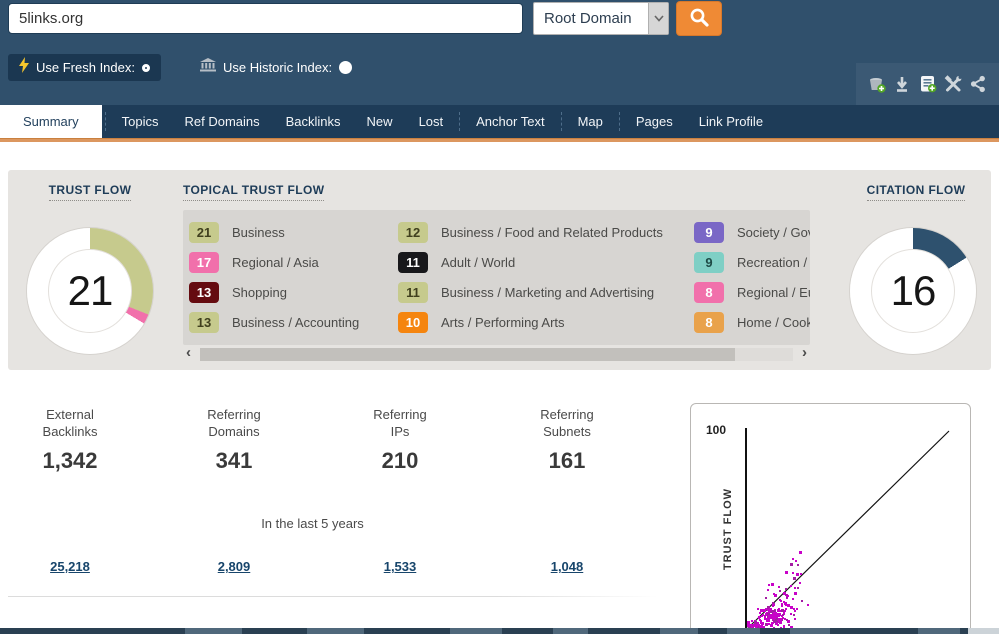 This screenshot has width=999, height=634. Describe the element at coordinates (204, 262) in the screenshot. I see `topical-score-badge: 17` at that location.